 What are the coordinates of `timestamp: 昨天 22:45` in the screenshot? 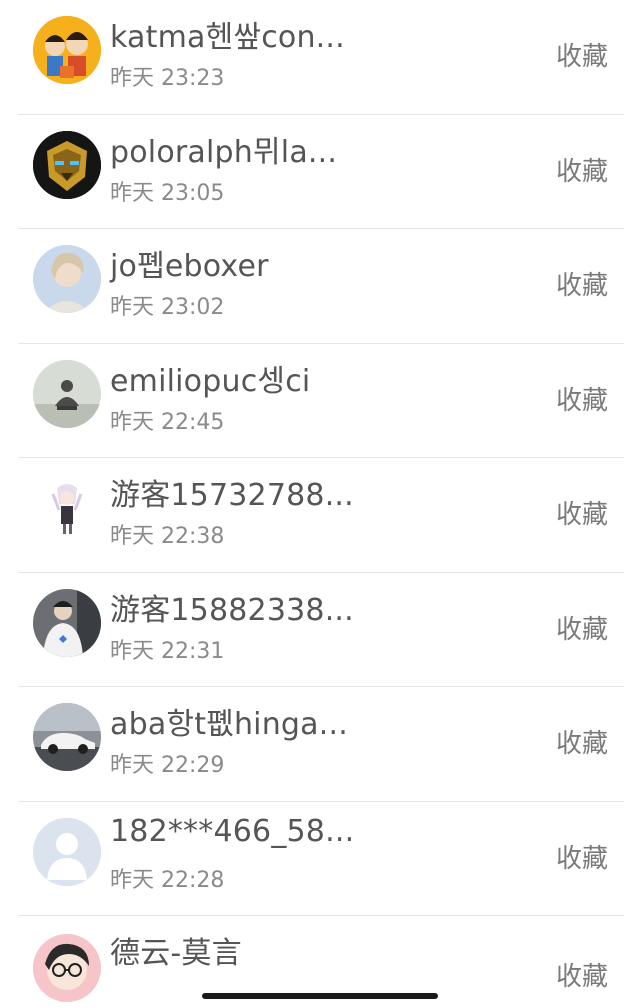 It's located at (167, 422).